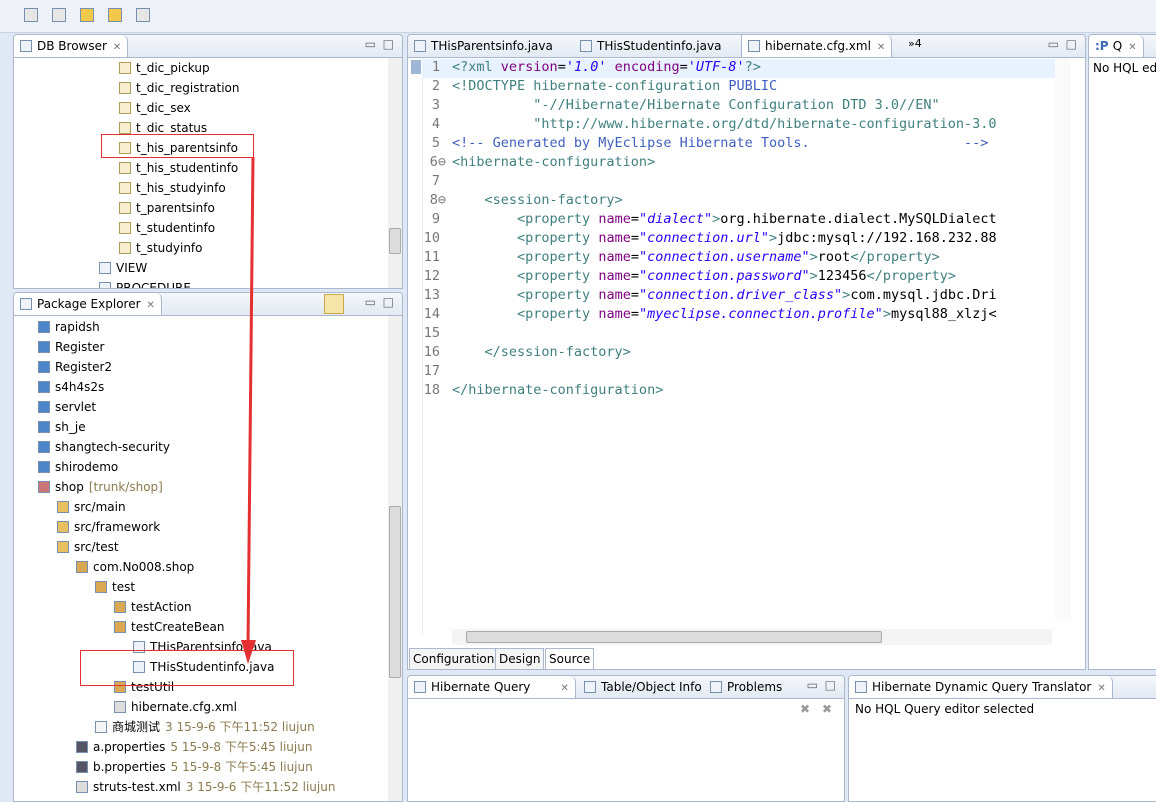  I want to click on code-line: <!DOCTYPE hibernate-configuration PUBLIC, so click(614, 86).